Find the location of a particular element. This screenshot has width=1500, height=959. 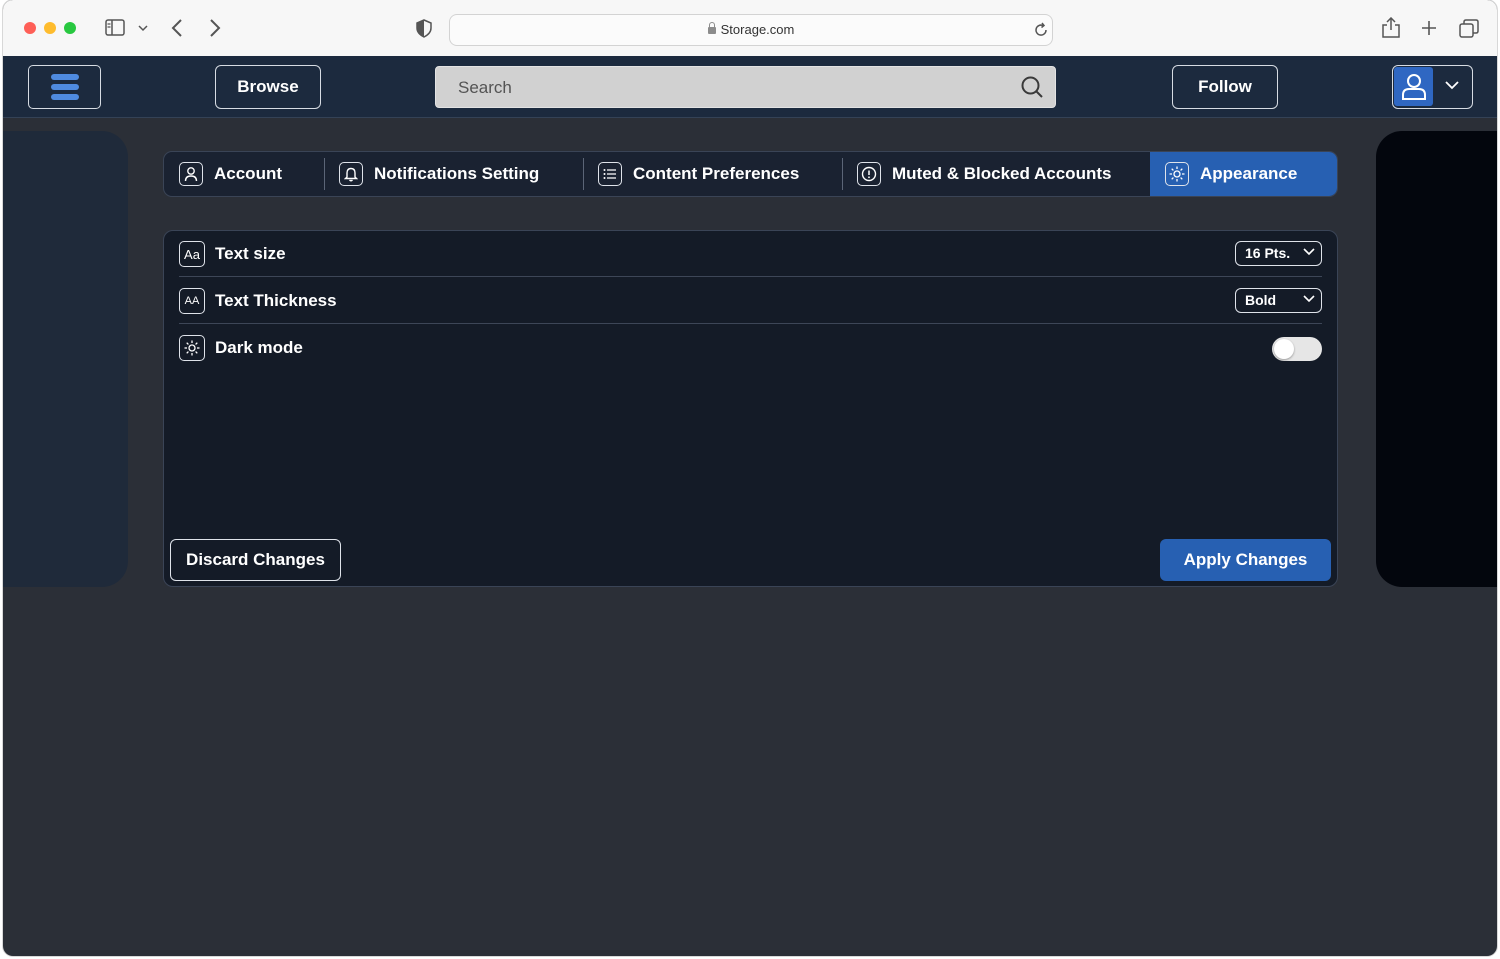

text-thickness-select: Bold is located at coordinates (1278, 300).